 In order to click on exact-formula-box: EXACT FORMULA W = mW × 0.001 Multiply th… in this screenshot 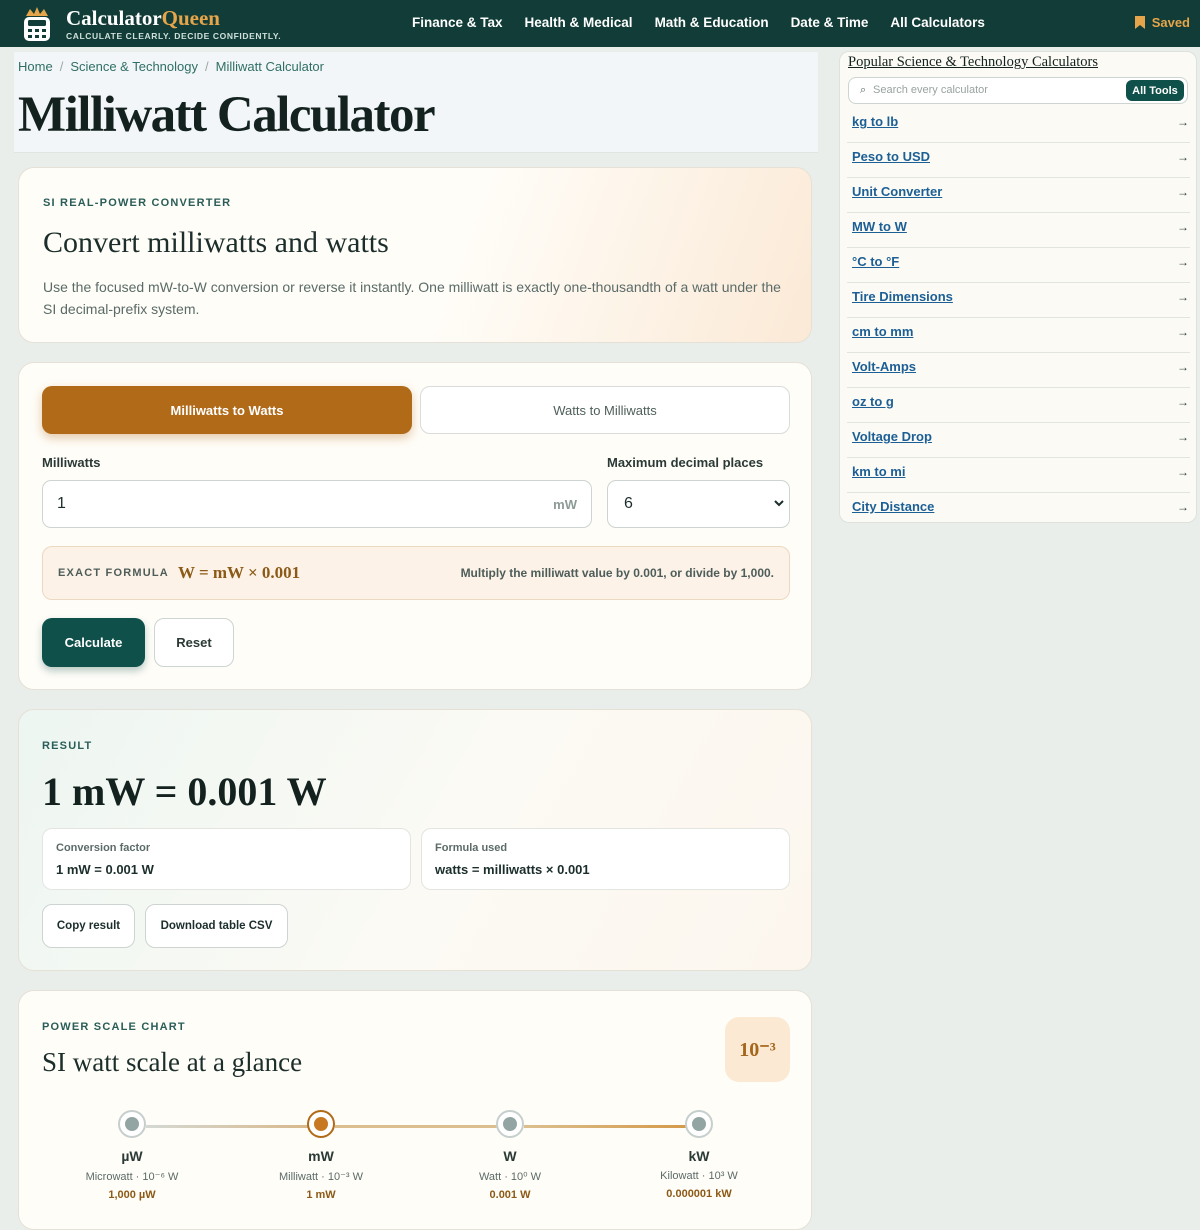, I will do `click(416, 573)`.